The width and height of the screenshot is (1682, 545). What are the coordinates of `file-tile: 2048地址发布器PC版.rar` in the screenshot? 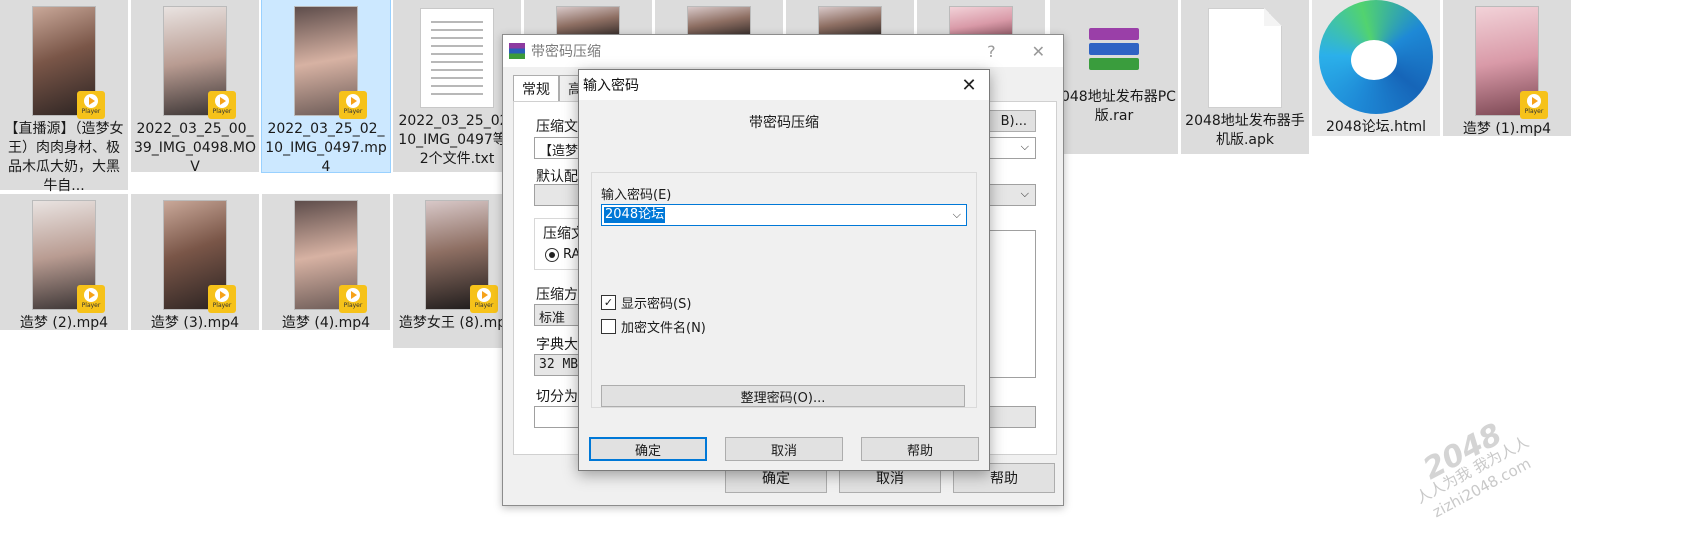 It's located at (1114, 77).